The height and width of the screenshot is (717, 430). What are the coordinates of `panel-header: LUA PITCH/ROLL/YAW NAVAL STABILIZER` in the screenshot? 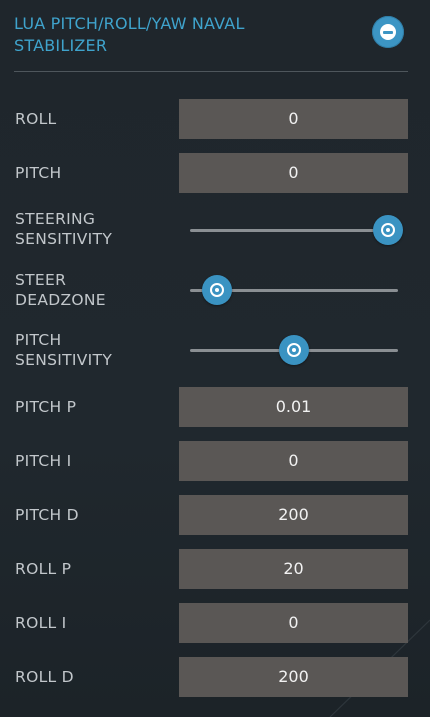 It's located at (179, 35).